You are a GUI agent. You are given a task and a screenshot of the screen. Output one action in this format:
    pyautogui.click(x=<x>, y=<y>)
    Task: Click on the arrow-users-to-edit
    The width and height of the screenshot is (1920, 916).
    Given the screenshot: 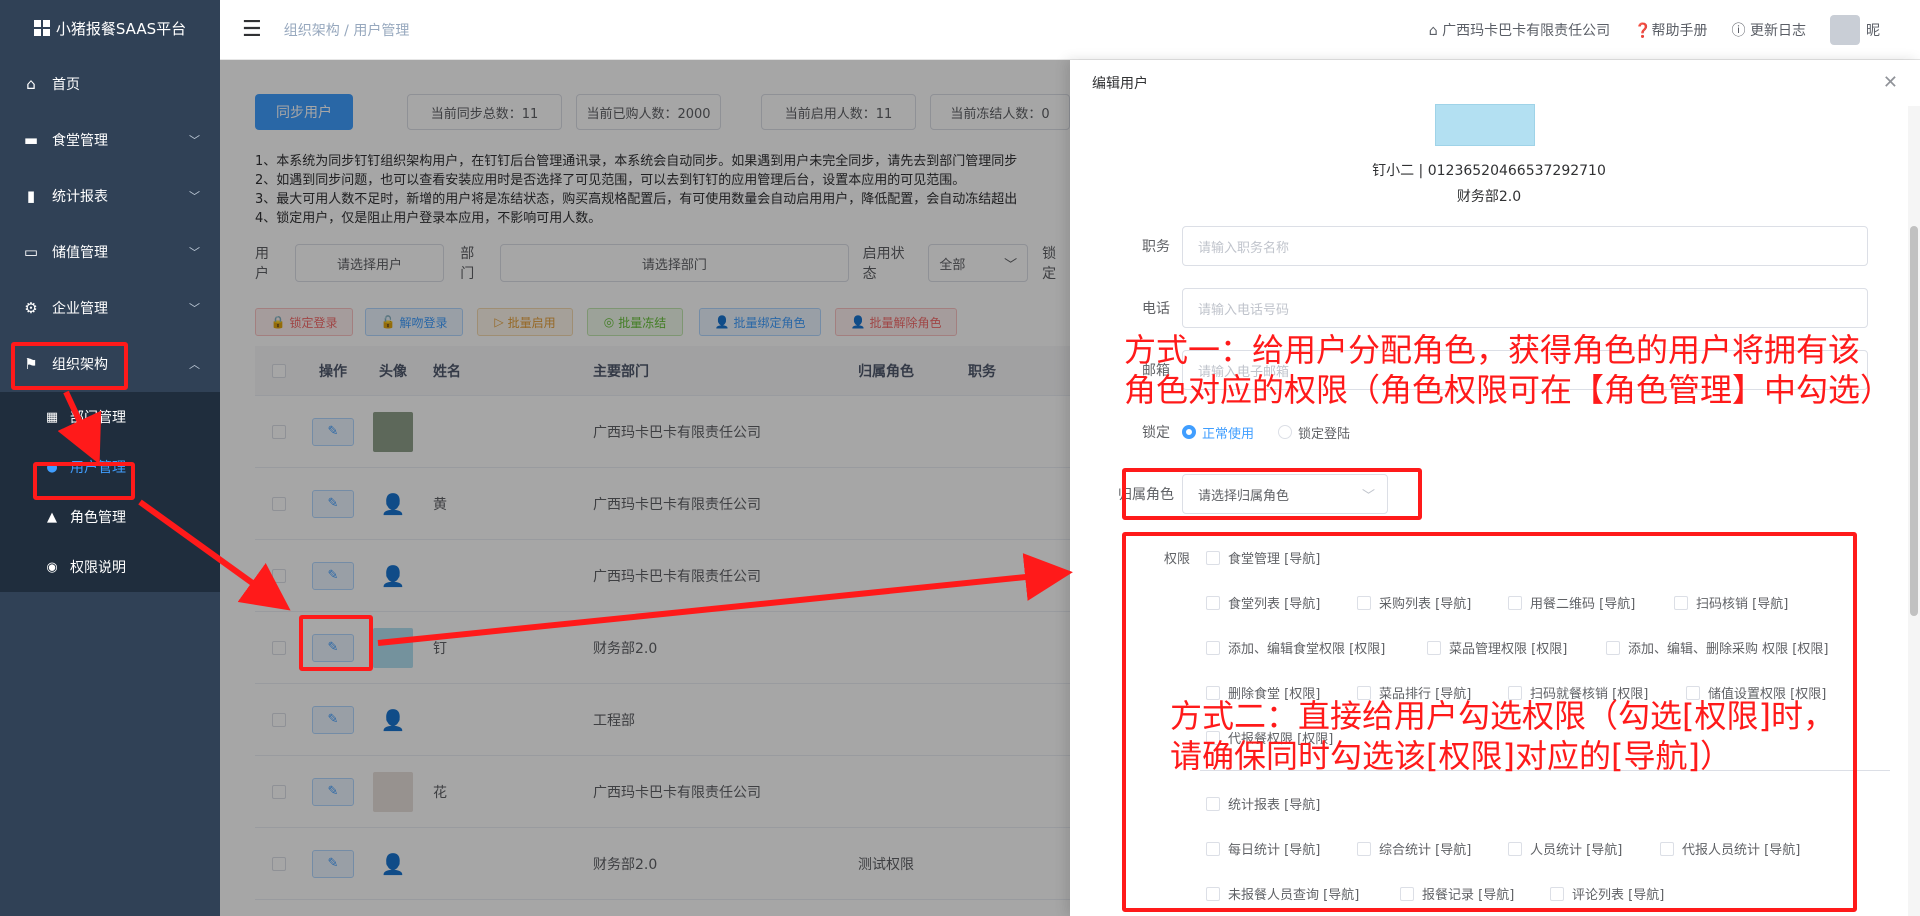 What is the action you would take?
    pyautogui.click(x=214, y=555)
    